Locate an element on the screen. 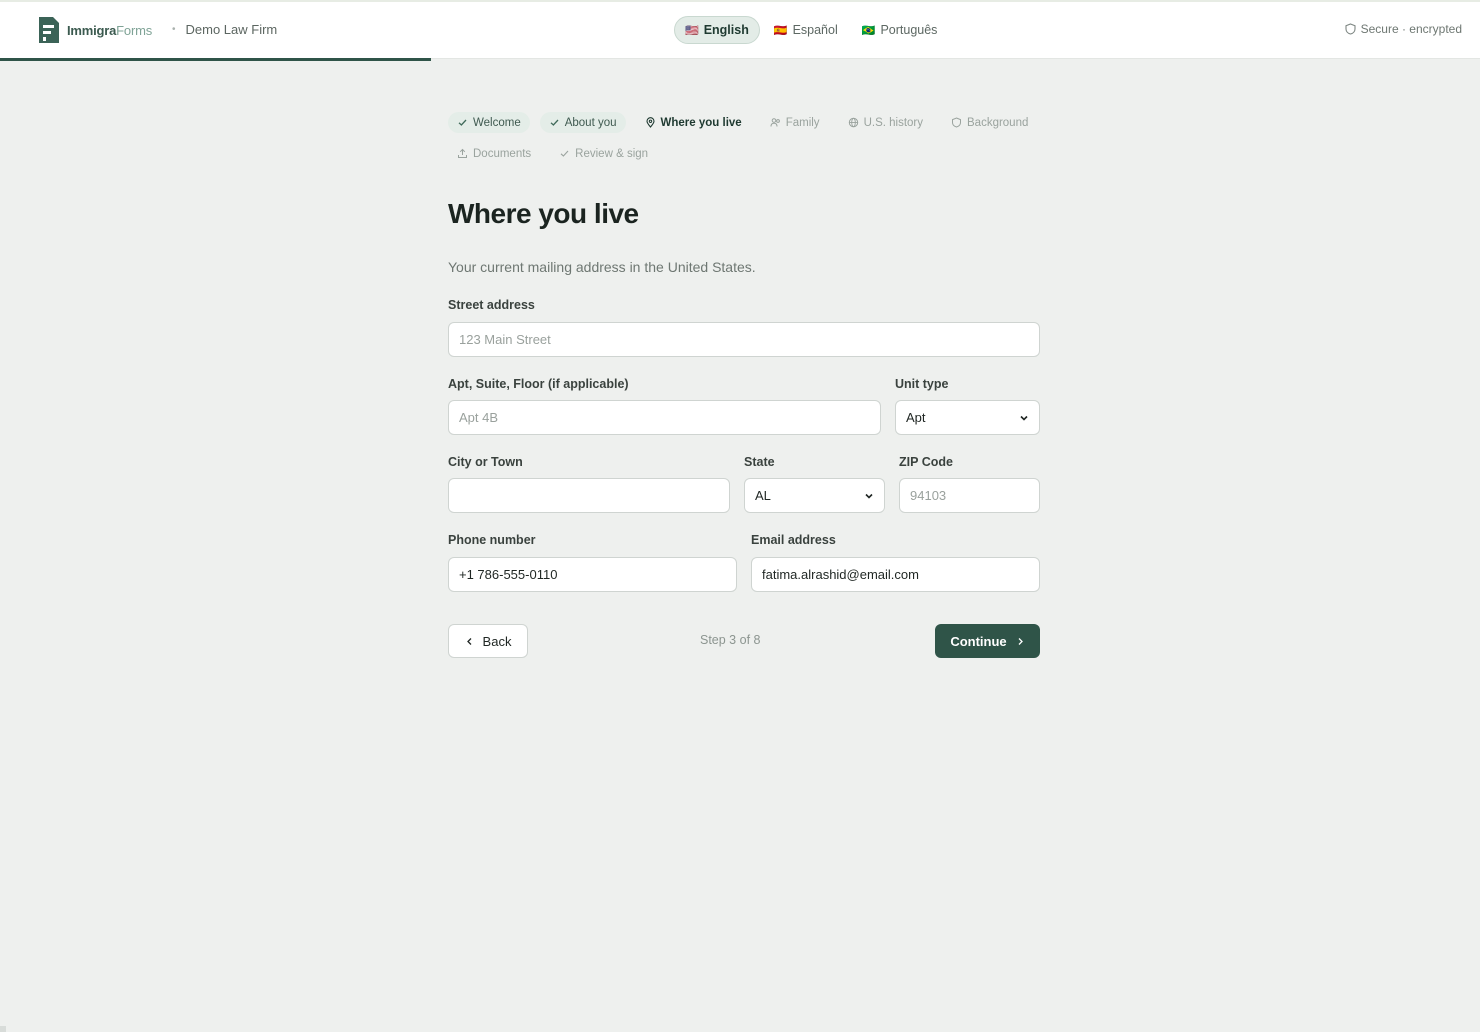  apt-input is located at coordinates (664, 417).